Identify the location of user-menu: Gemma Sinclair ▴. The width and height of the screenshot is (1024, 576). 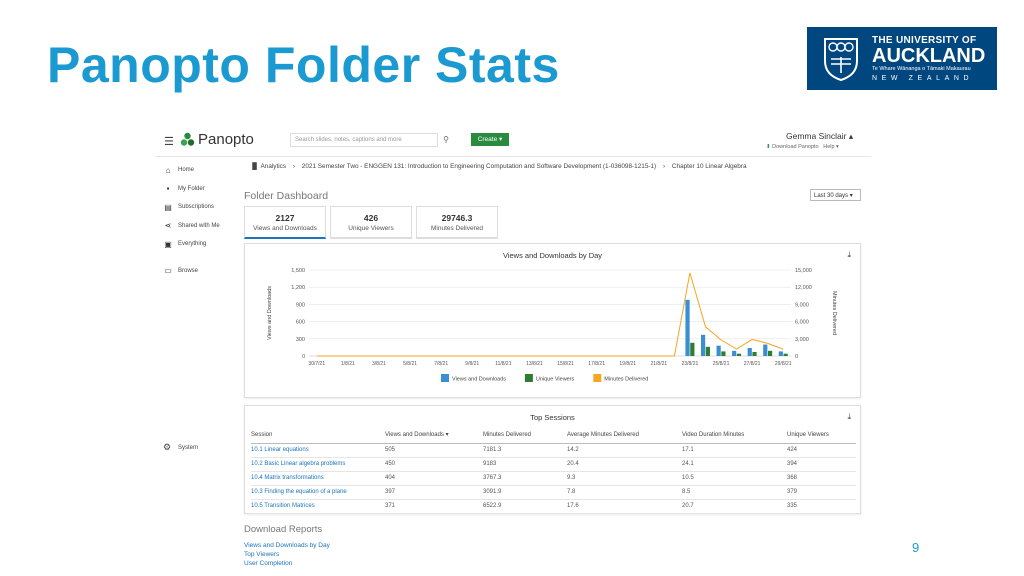
(819, 136).